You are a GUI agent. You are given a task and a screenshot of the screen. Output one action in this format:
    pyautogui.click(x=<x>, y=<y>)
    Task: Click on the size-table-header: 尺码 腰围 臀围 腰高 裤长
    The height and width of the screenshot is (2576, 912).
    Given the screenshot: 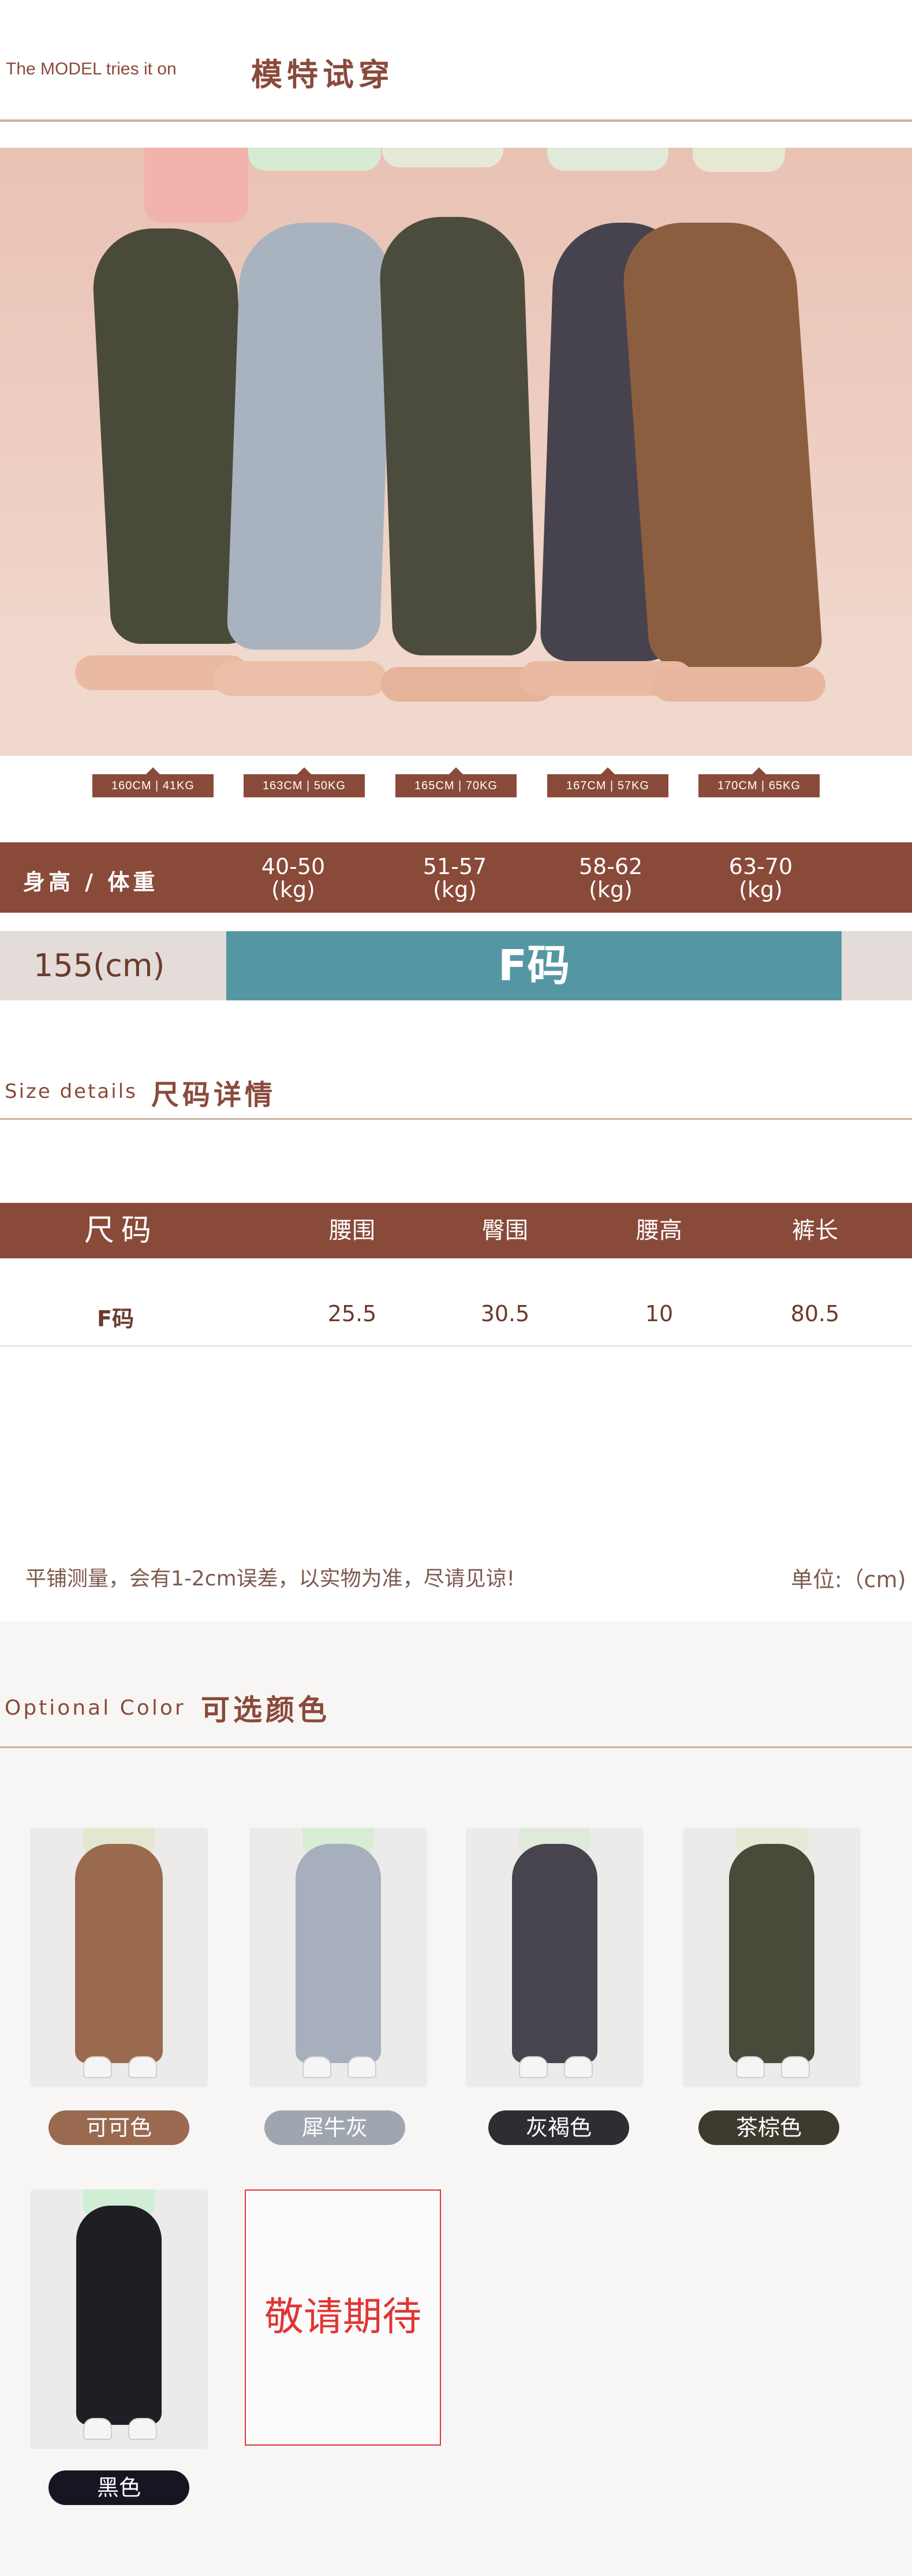 What is the action you would take?
    pyautogui.click(x=456, y=1230)
    